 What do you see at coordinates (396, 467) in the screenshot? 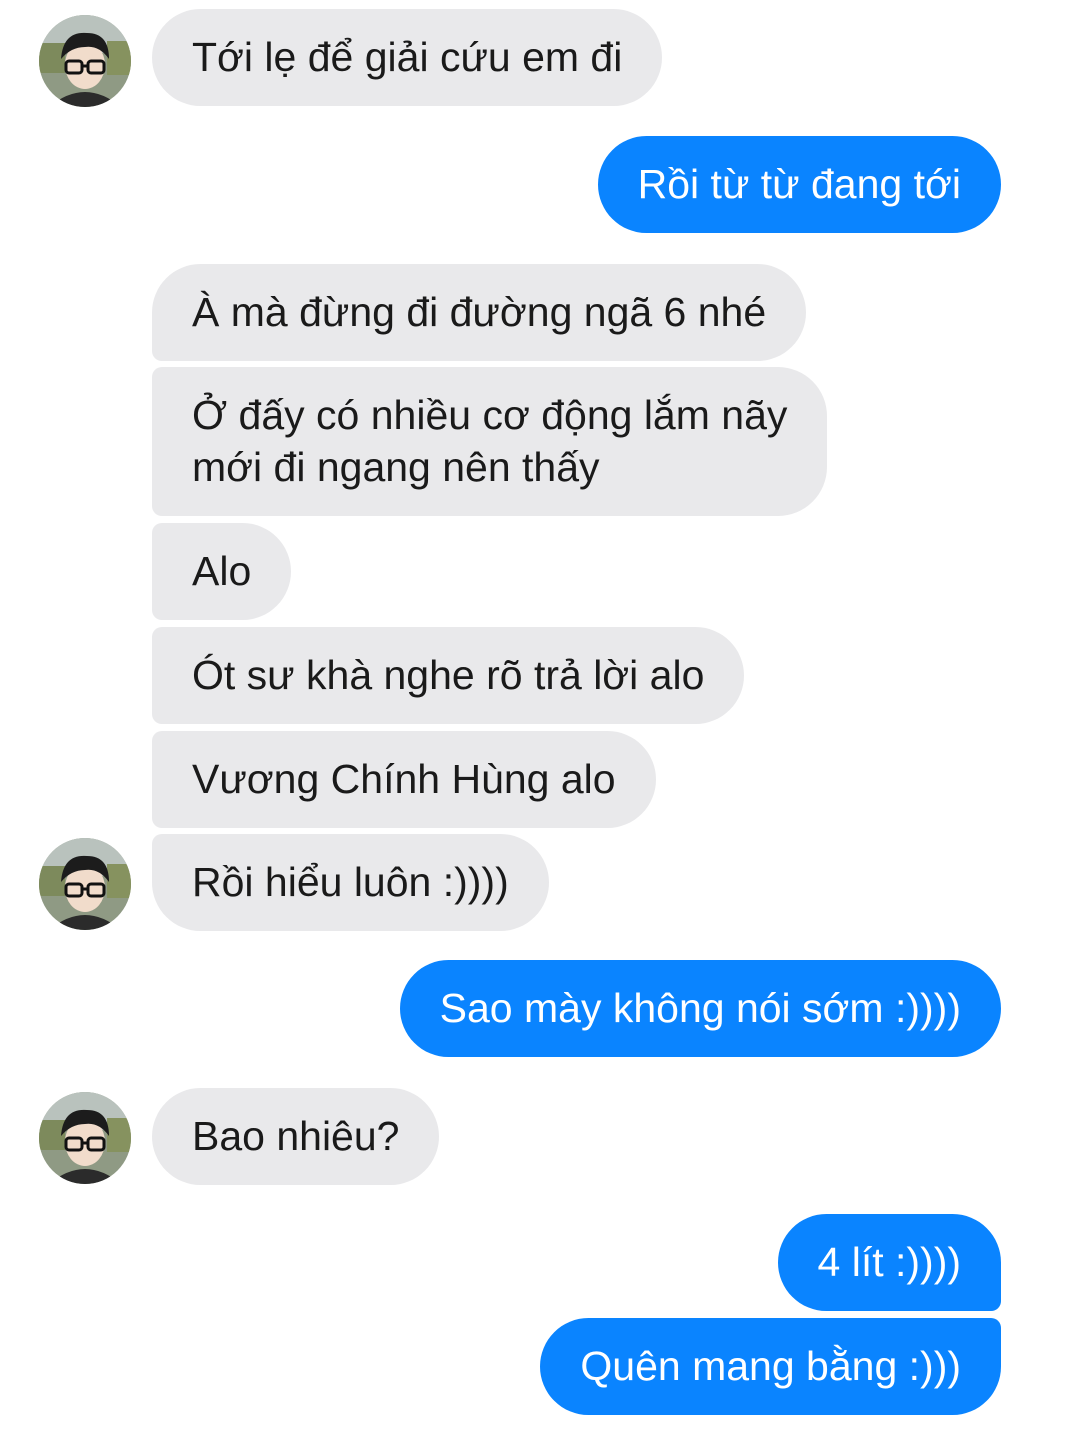
I see `message-line: mới đi ngang nên thấy` at bounding box center [396, 467].